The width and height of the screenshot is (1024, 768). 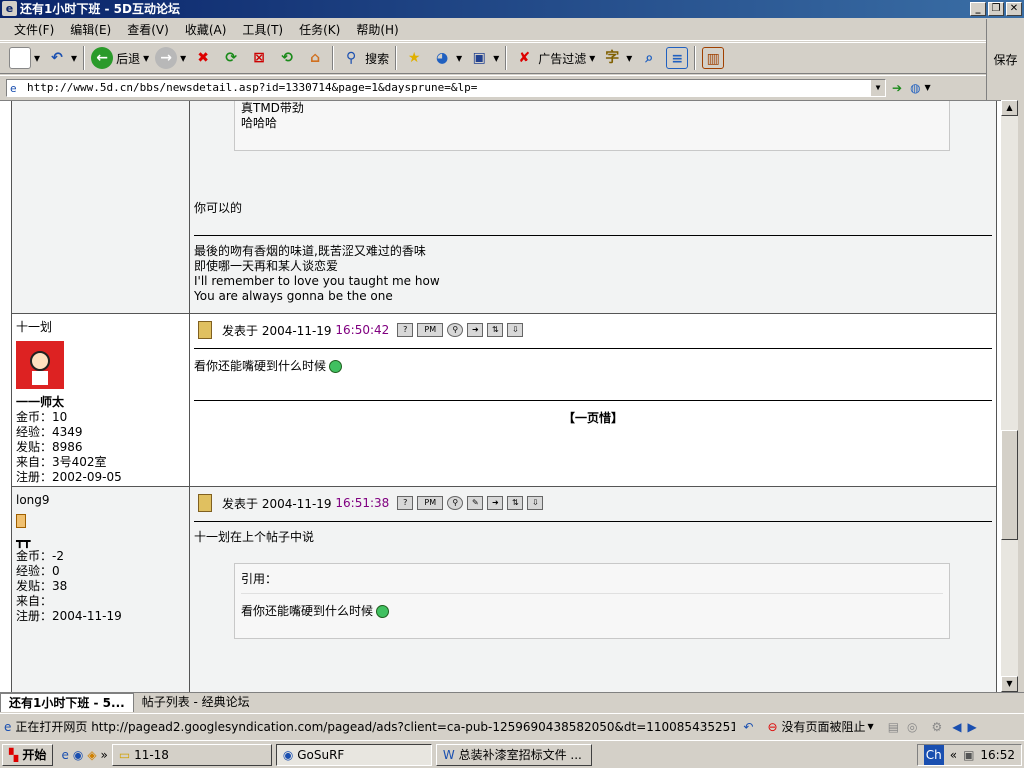 What do you see at coordinates (897, 88) in the screenshot?
I see `go-icon: ➔` at bounding box center [897, 88].